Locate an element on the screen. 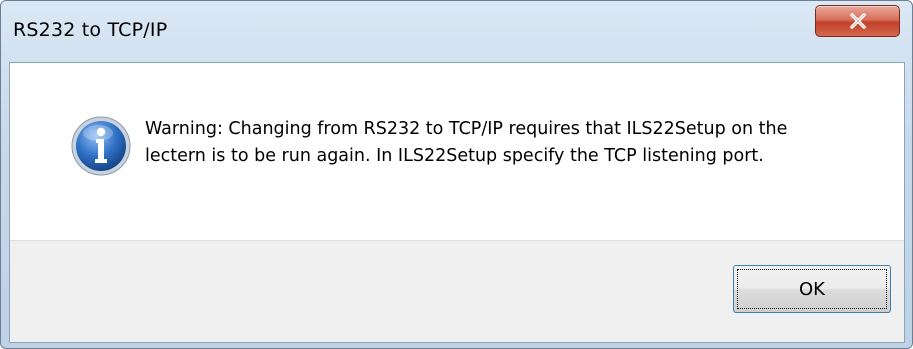 The image size is (913, 349). ok-button: OK is located at coordinates (812, 289).